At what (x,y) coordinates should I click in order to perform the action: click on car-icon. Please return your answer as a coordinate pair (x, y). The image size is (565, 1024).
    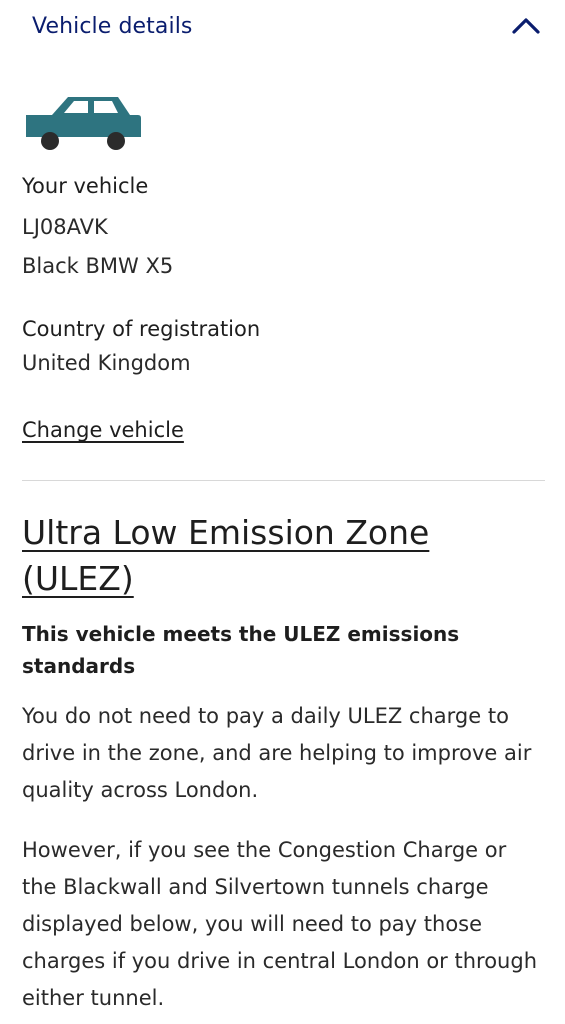
    Looking at the image, I should click on (82, 122).